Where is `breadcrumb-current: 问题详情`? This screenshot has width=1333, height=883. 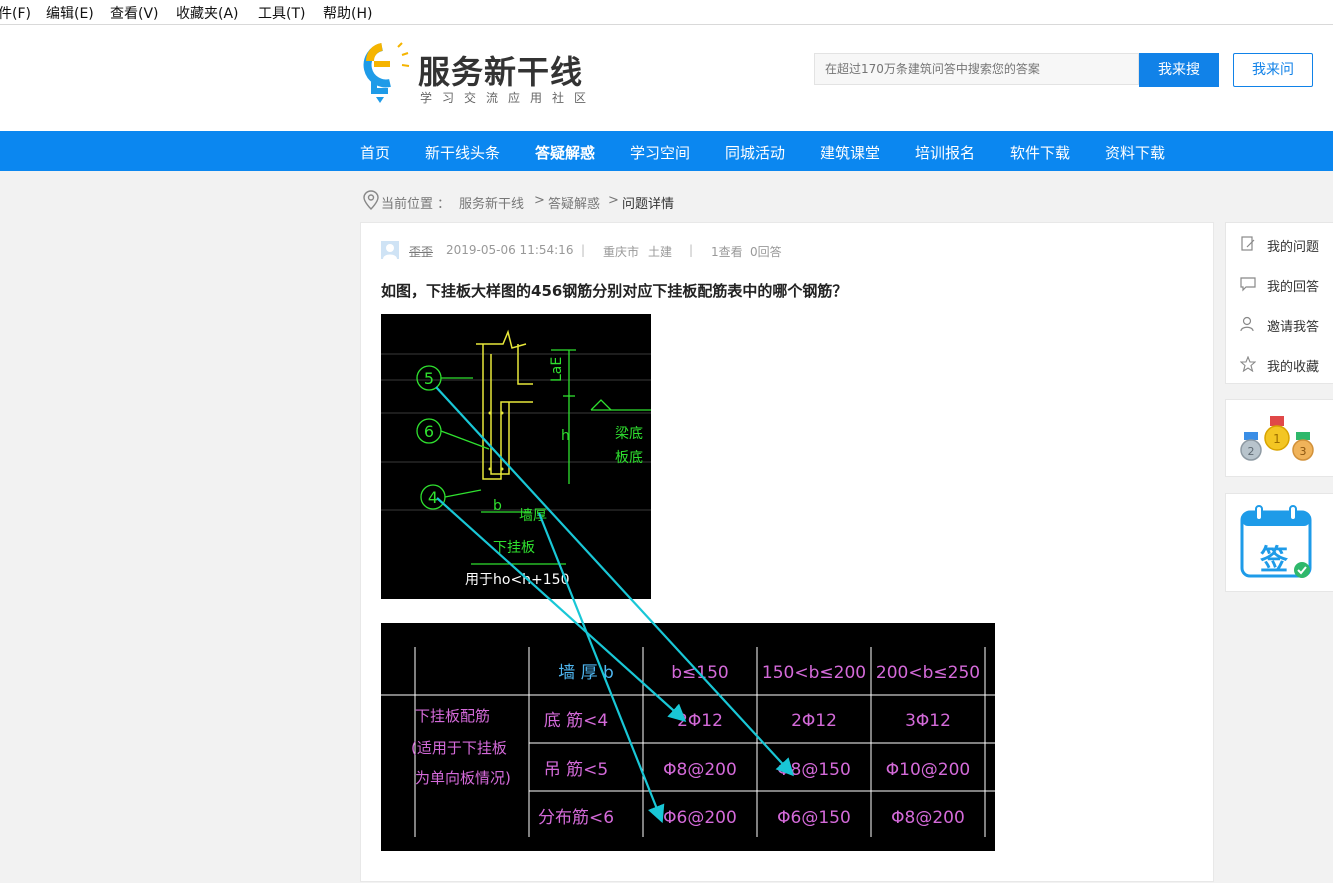 breadcrumb-current: 问题详情 is located at coordinates (648, 204).